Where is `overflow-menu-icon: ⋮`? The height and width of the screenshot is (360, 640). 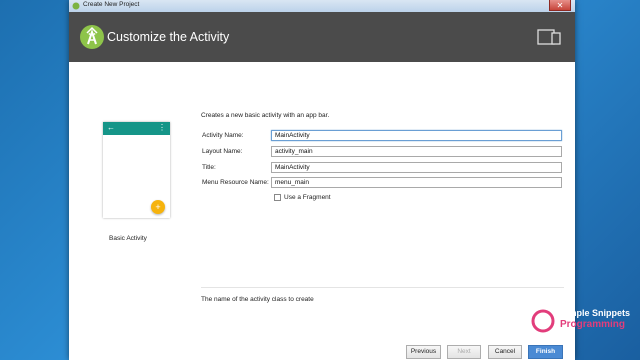
overflow-menu-icon: ⋮ is located at coordinates (162, 127).